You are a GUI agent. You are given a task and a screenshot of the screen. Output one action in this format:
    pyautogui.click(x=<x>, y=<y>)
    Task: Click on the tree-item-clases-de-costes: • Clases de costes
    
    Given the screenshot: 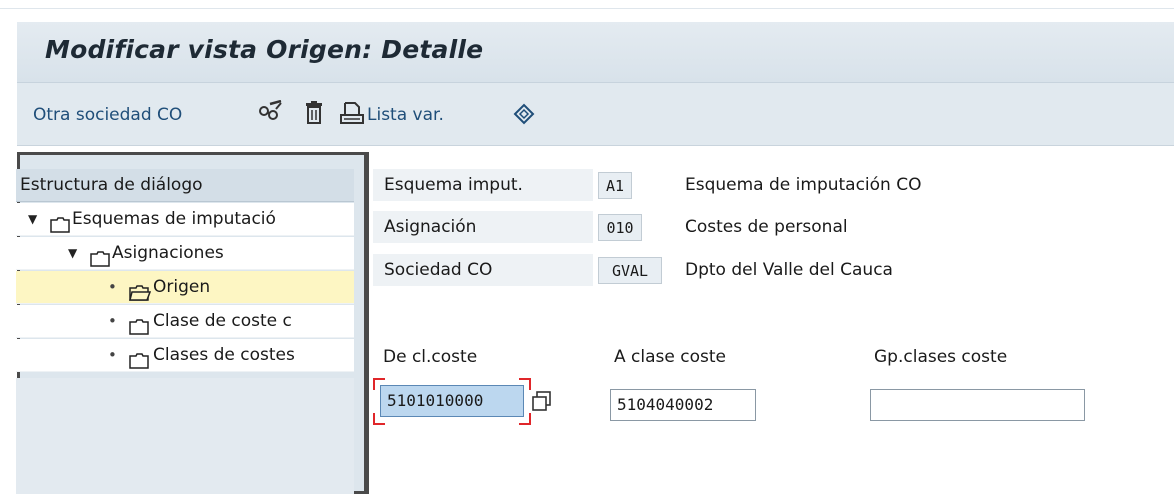 What is the action you would take?
    pyautogui.click(x=185, y=355)
    